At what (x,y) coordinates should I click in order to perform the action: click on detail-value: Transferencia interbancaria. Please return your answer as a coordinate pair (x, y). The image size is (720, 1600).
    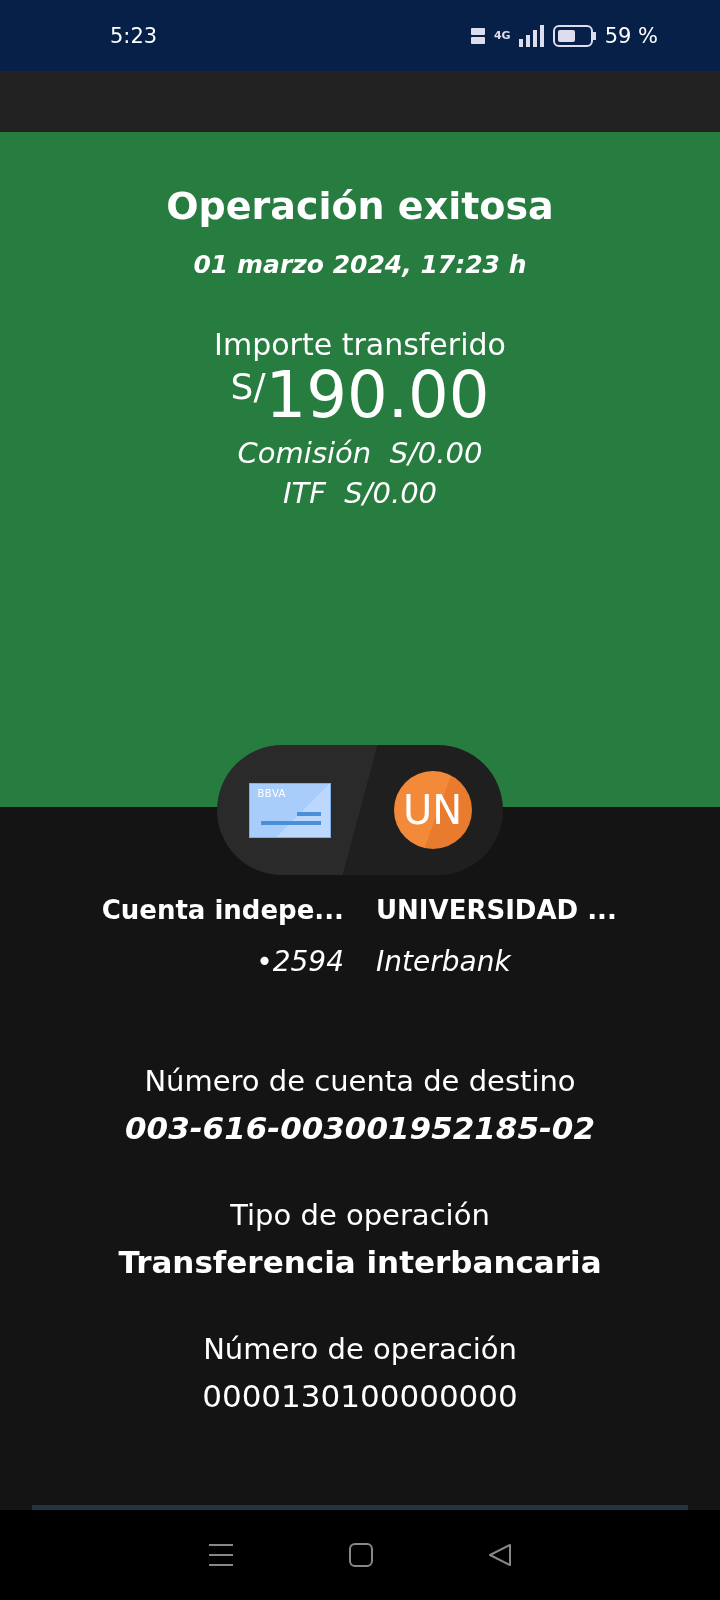
    Looking at the image, I should click on (360, 1262).